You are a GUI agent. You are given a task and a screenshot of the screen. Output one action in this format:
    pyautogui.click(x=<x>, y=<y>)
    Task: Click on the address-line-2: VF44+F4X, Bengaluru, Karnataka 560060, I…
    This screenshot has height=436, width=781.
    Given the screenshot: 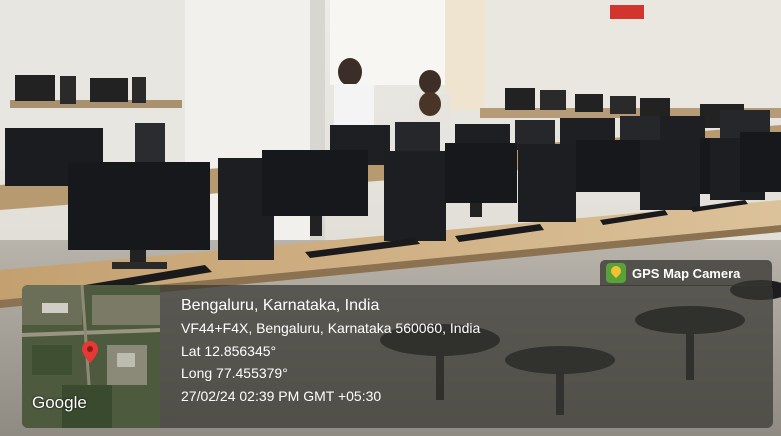 What is the action you would take?
    pyautogui.click(x=331, y=328)
    